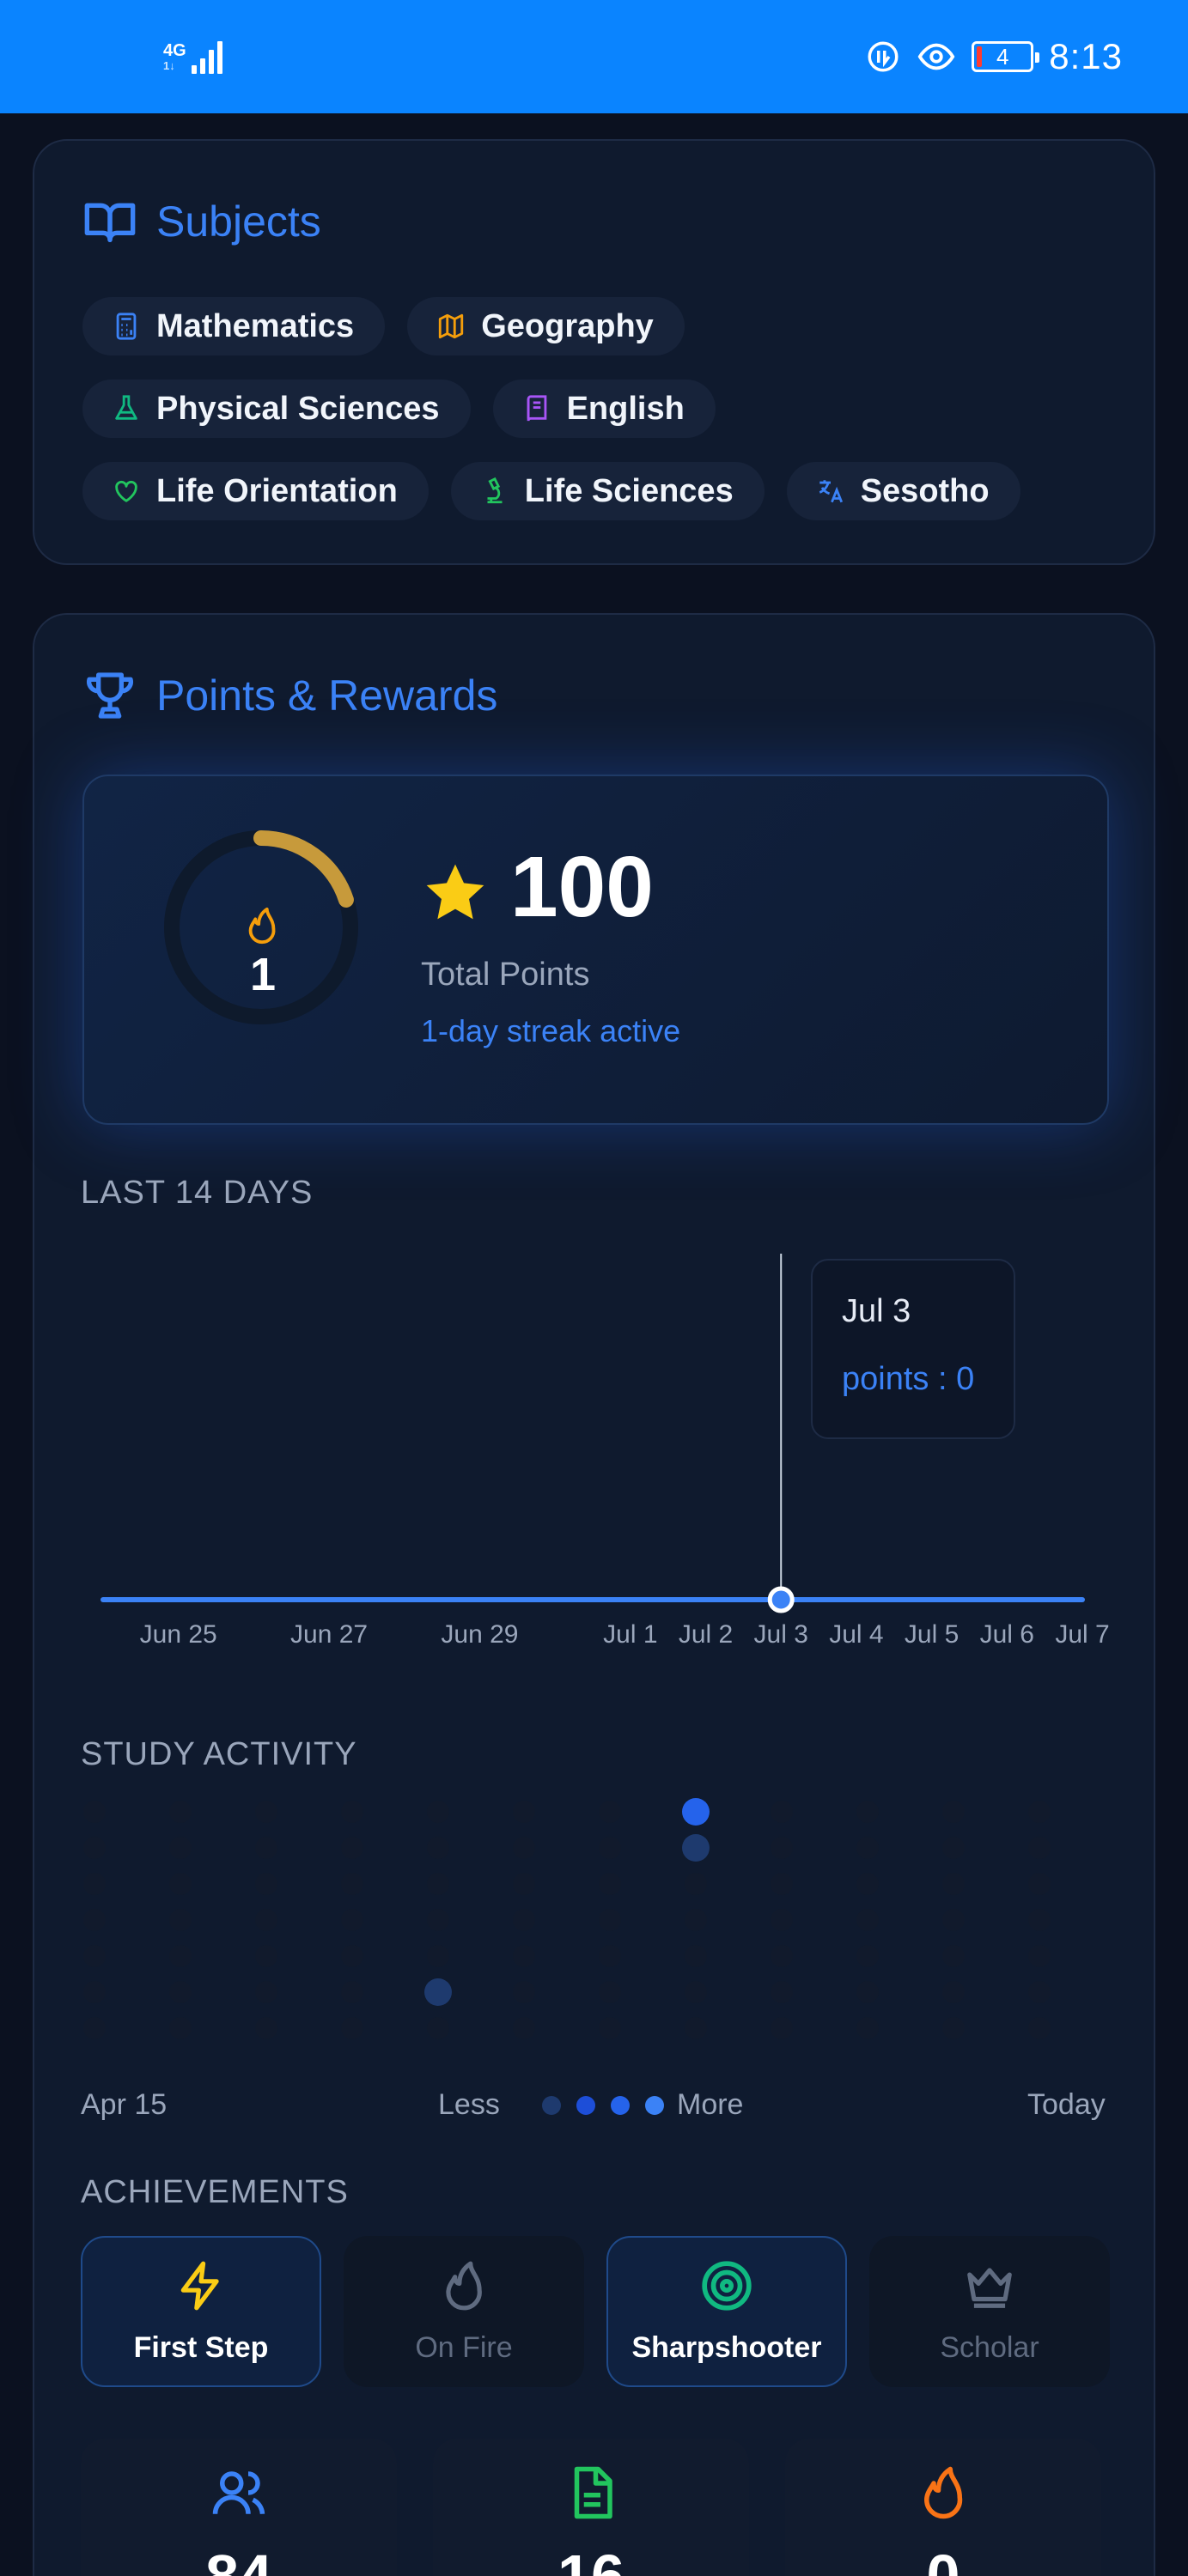 The image size is (1188, 2576). What do you see at coordinates (262, 926) in the screenshot?
I see `streak-flame-icon` at bounding box center [262, 926].